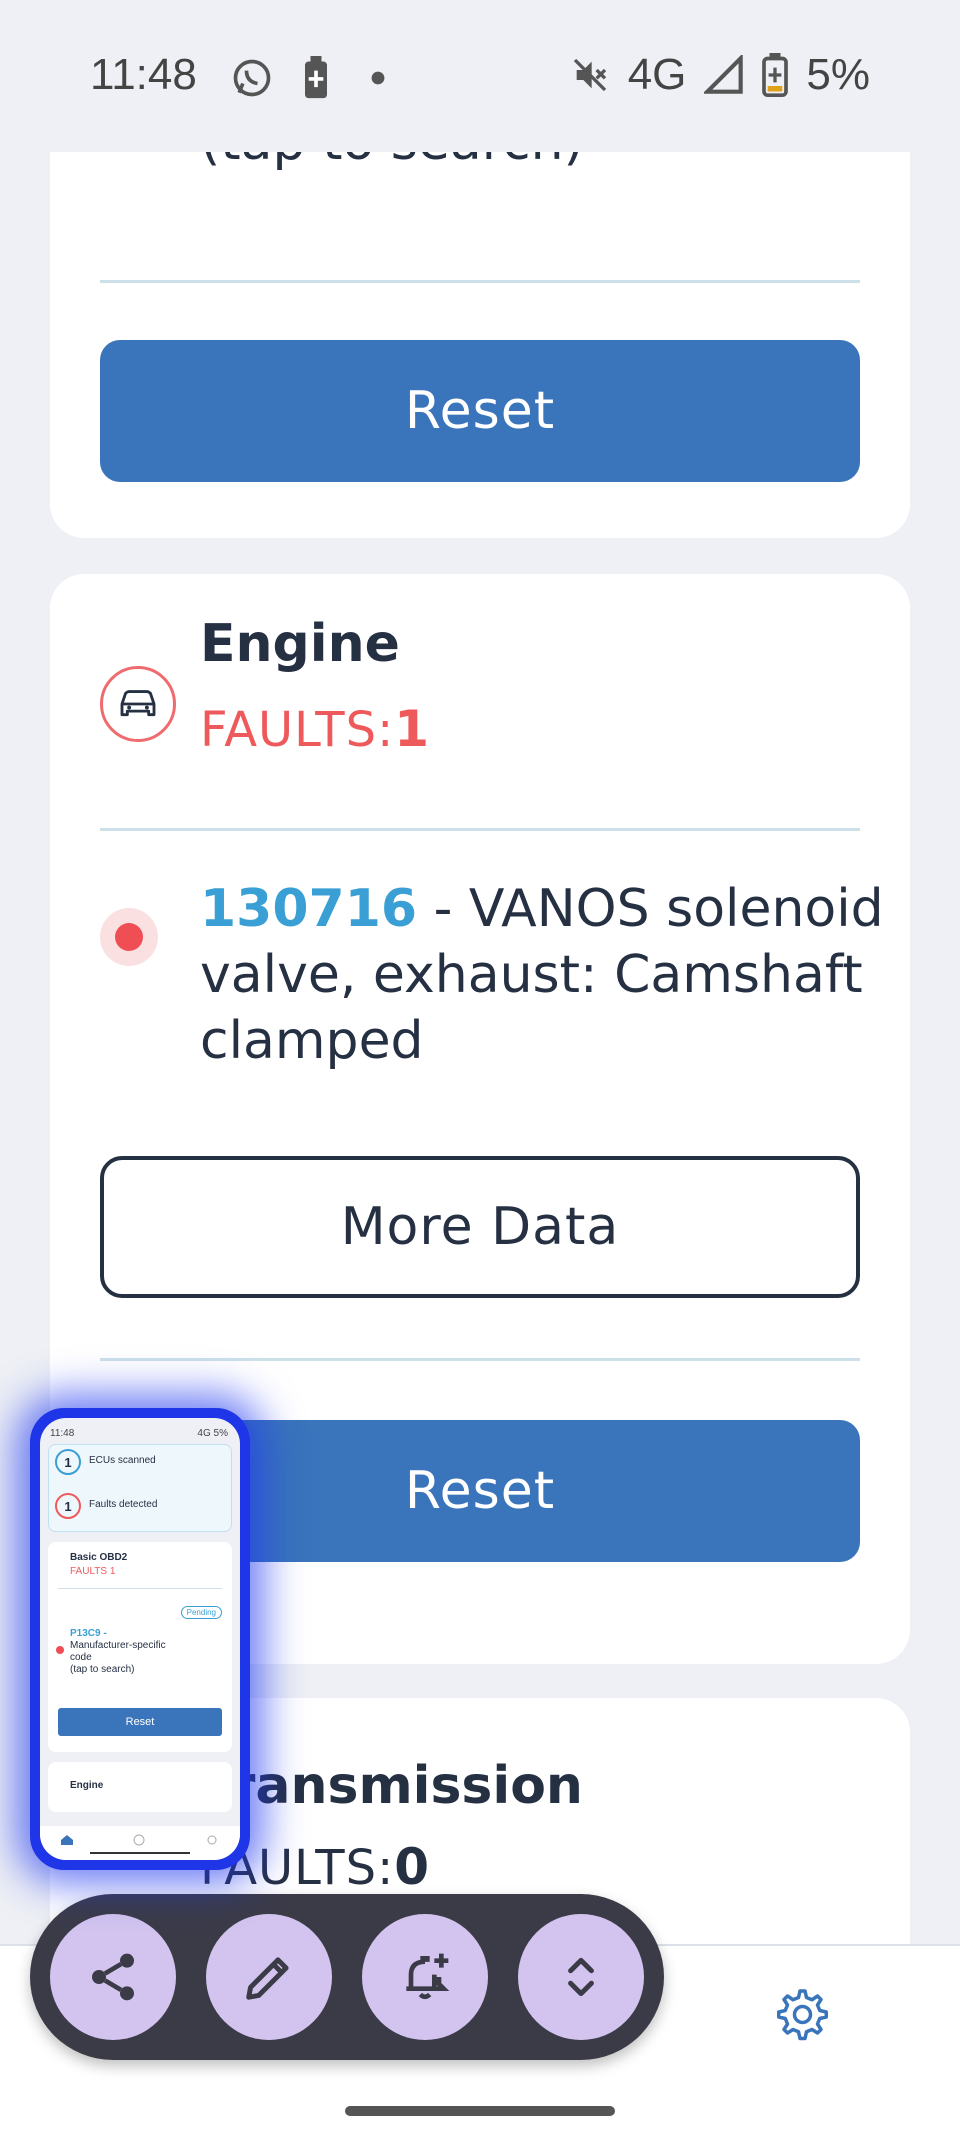 This screenshot has height=2142, width=960. What do you see at coordinates (589, 75) in the screenshot?
I see `mute-icon` at bounding box center [589, 75].